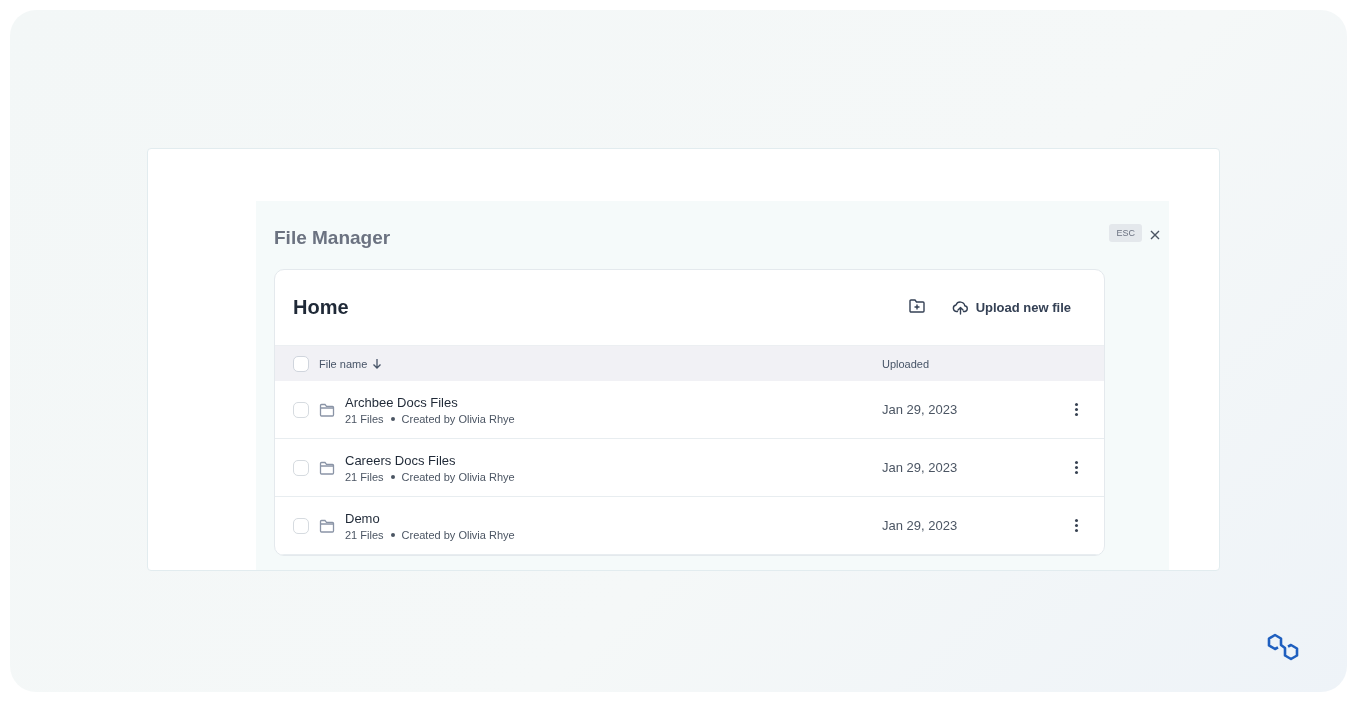 This screenshot has height=702, width=1357. What do you see at coordinates (301, 363) in the screenshot?
I see `select-all-checkbox` at bounding box center [301, 363].